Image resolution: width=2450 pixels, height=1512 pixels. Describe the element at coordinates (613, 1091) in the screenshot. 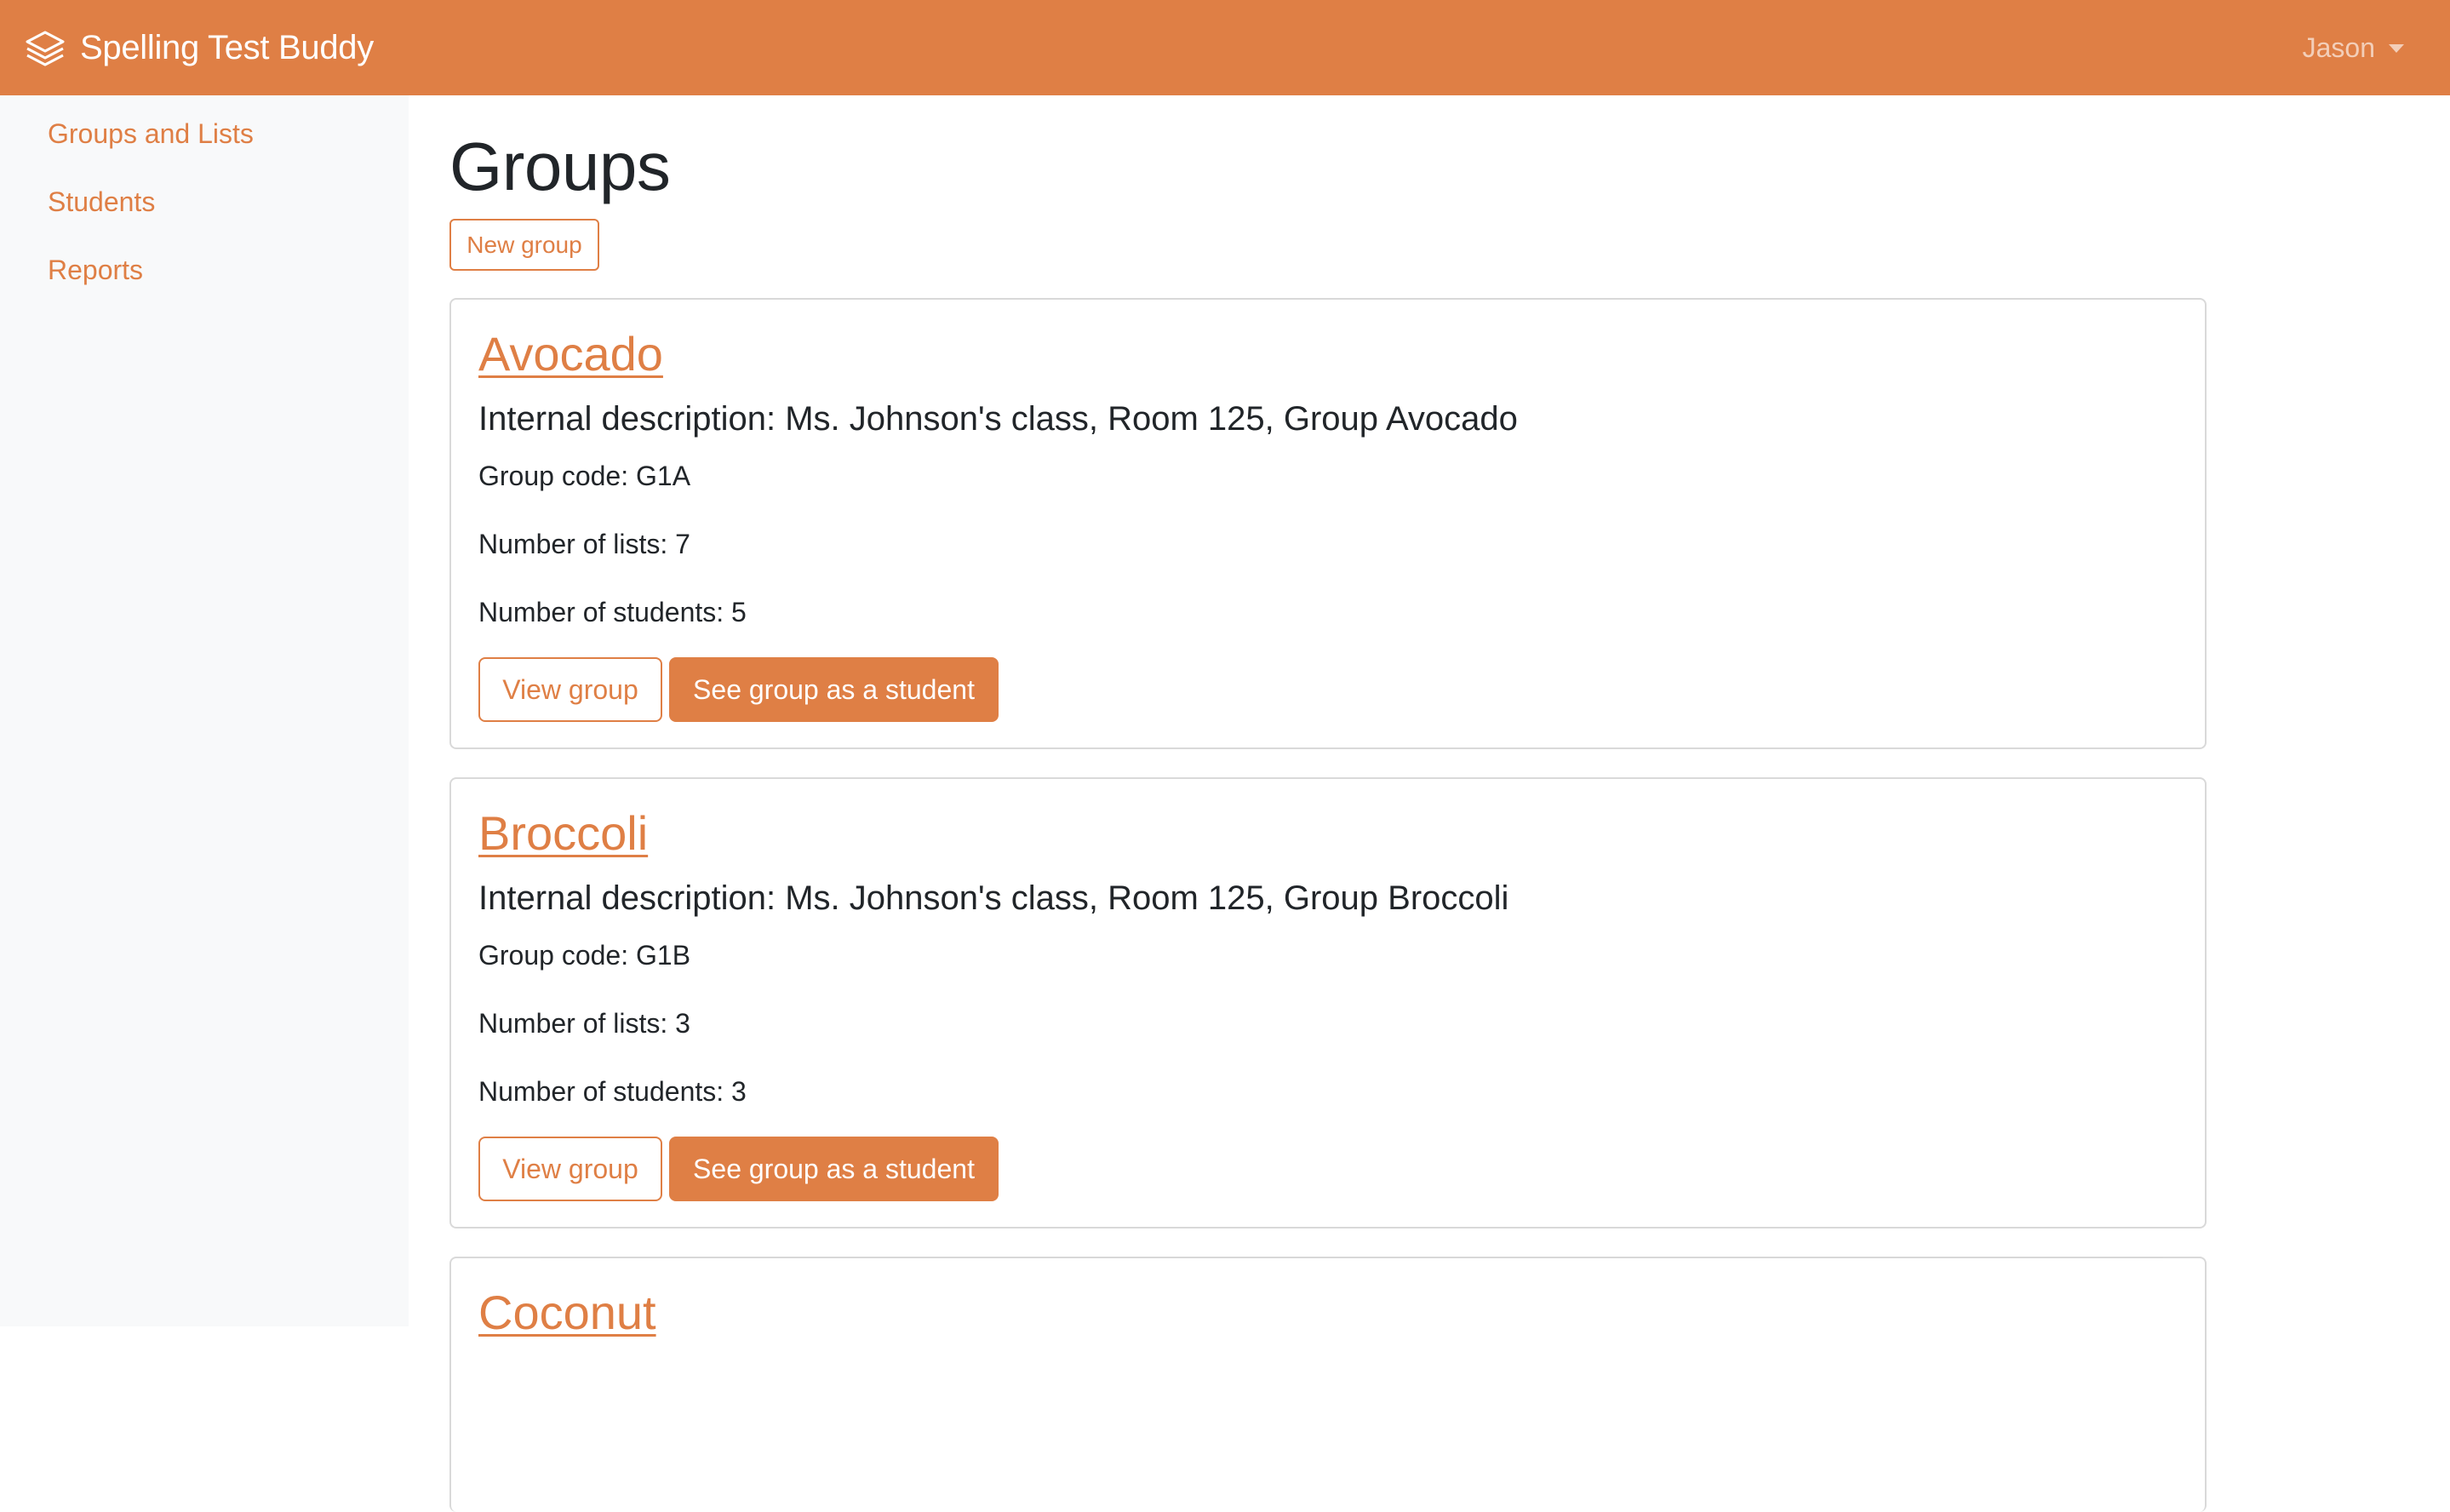

I see `group-student-count: Number of students: 3` at that location.